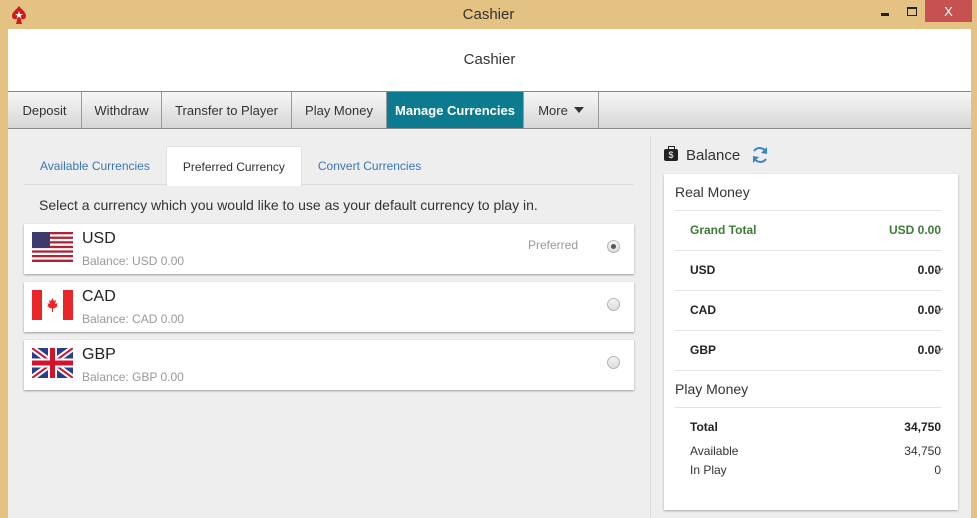  Describe the element at coordinates (760, 155) in the screenshot. I see `refresh-icon` at that location.